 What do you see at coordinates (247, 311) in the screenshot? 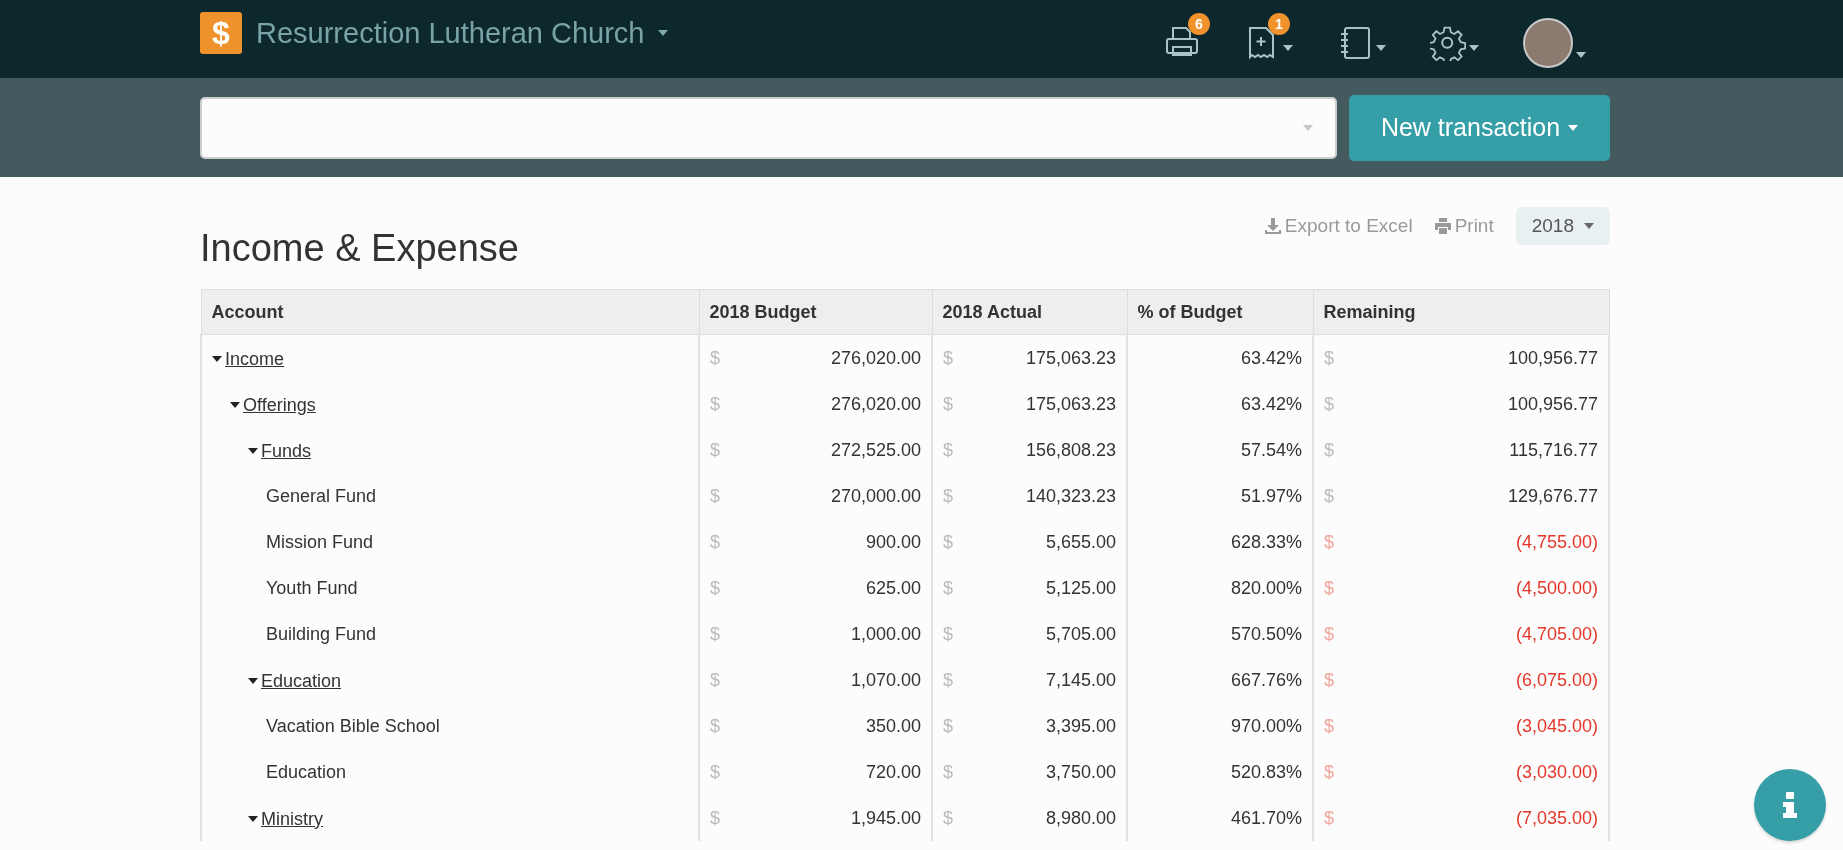
I see `column-header: Account` at bounding box center [247, 311].